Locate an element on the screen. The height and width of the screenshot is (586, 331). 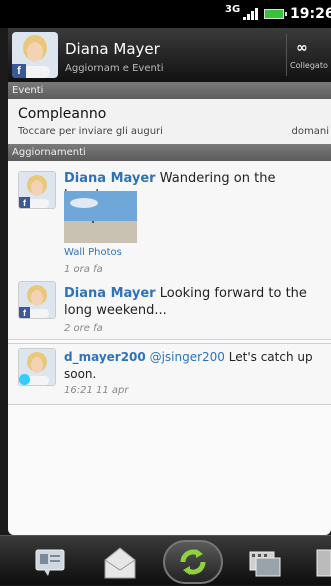
contact-subtitle: Aggiornam e Eventi is located at coordinates (114, 68).